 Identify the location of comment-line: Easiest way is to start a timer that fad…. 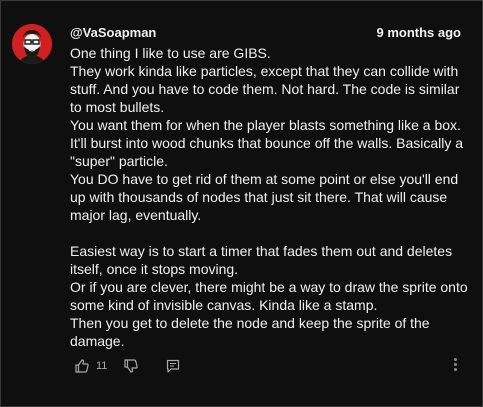
(261, 260).